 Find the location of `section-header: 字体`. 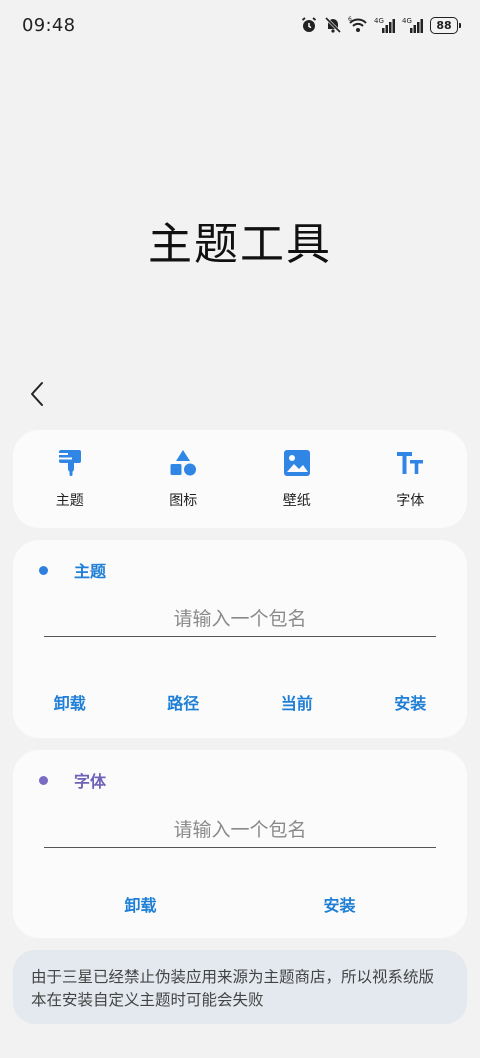

section-header: 字体 is located at coordinates (72, 780).